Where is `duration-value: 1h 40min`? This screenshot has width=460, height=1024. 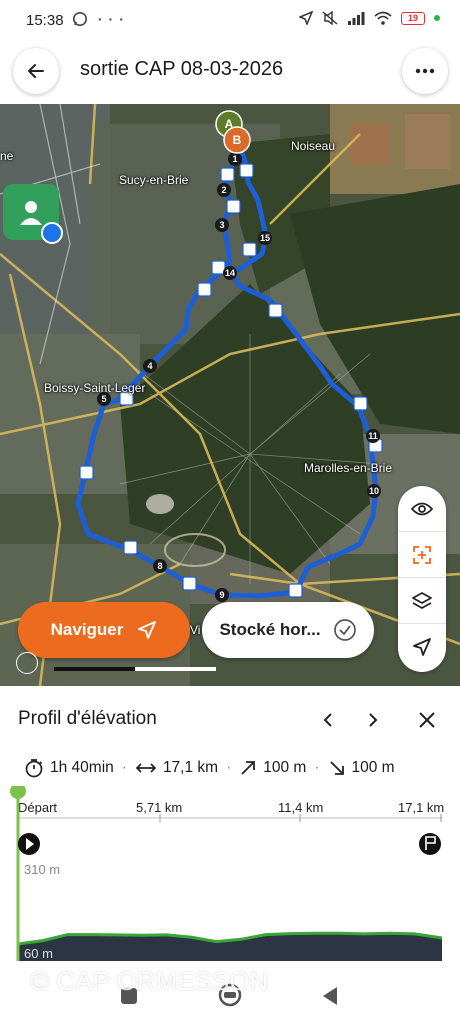
duration-value: 1h 40min is located at coordinates (82, 767).